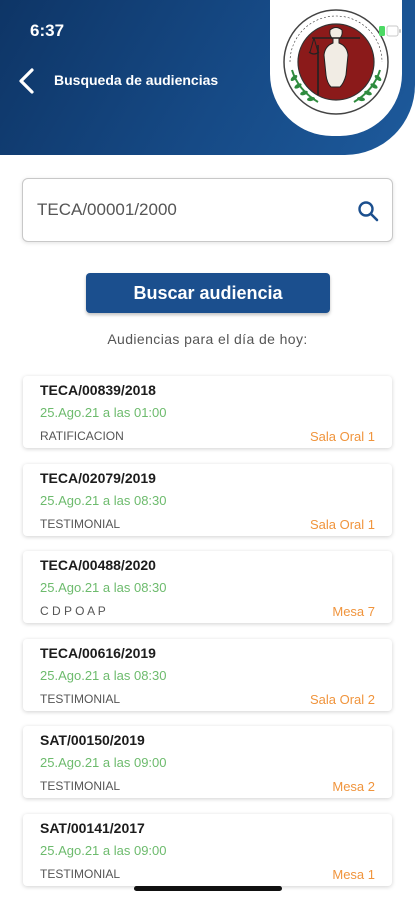  Describe the element at coordinates (136, 80) in the screenshot. I see `page-title: Busqueda de audiencias` at that location.